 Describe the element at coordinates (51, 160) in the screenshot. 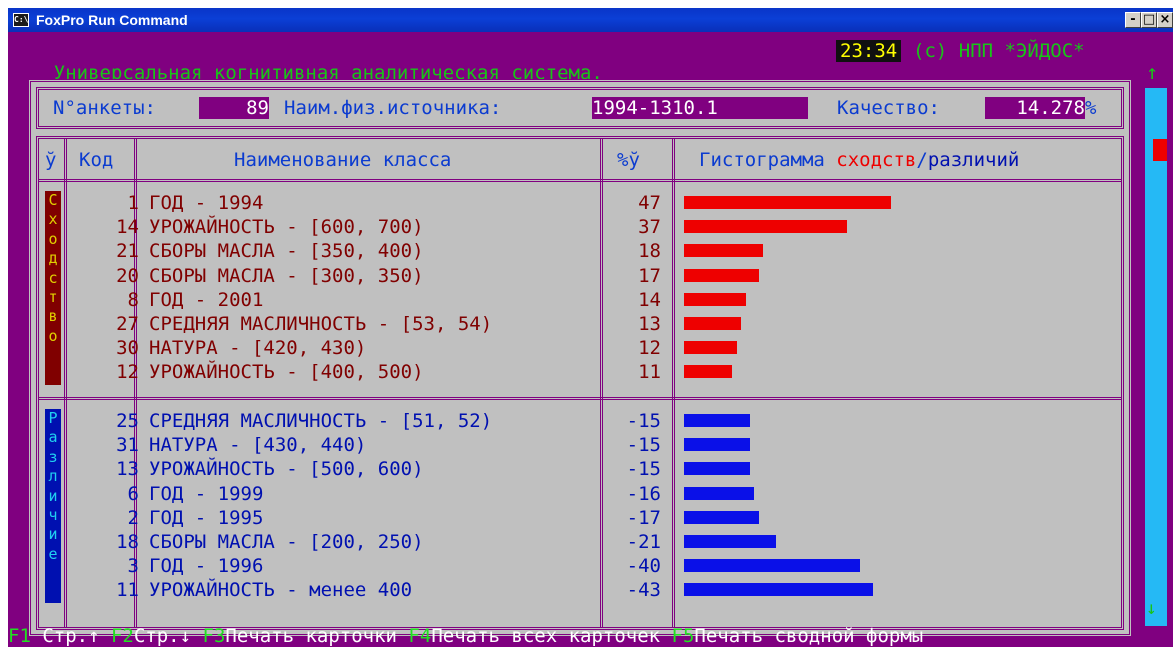

I see `column-marker: ў` at that location.